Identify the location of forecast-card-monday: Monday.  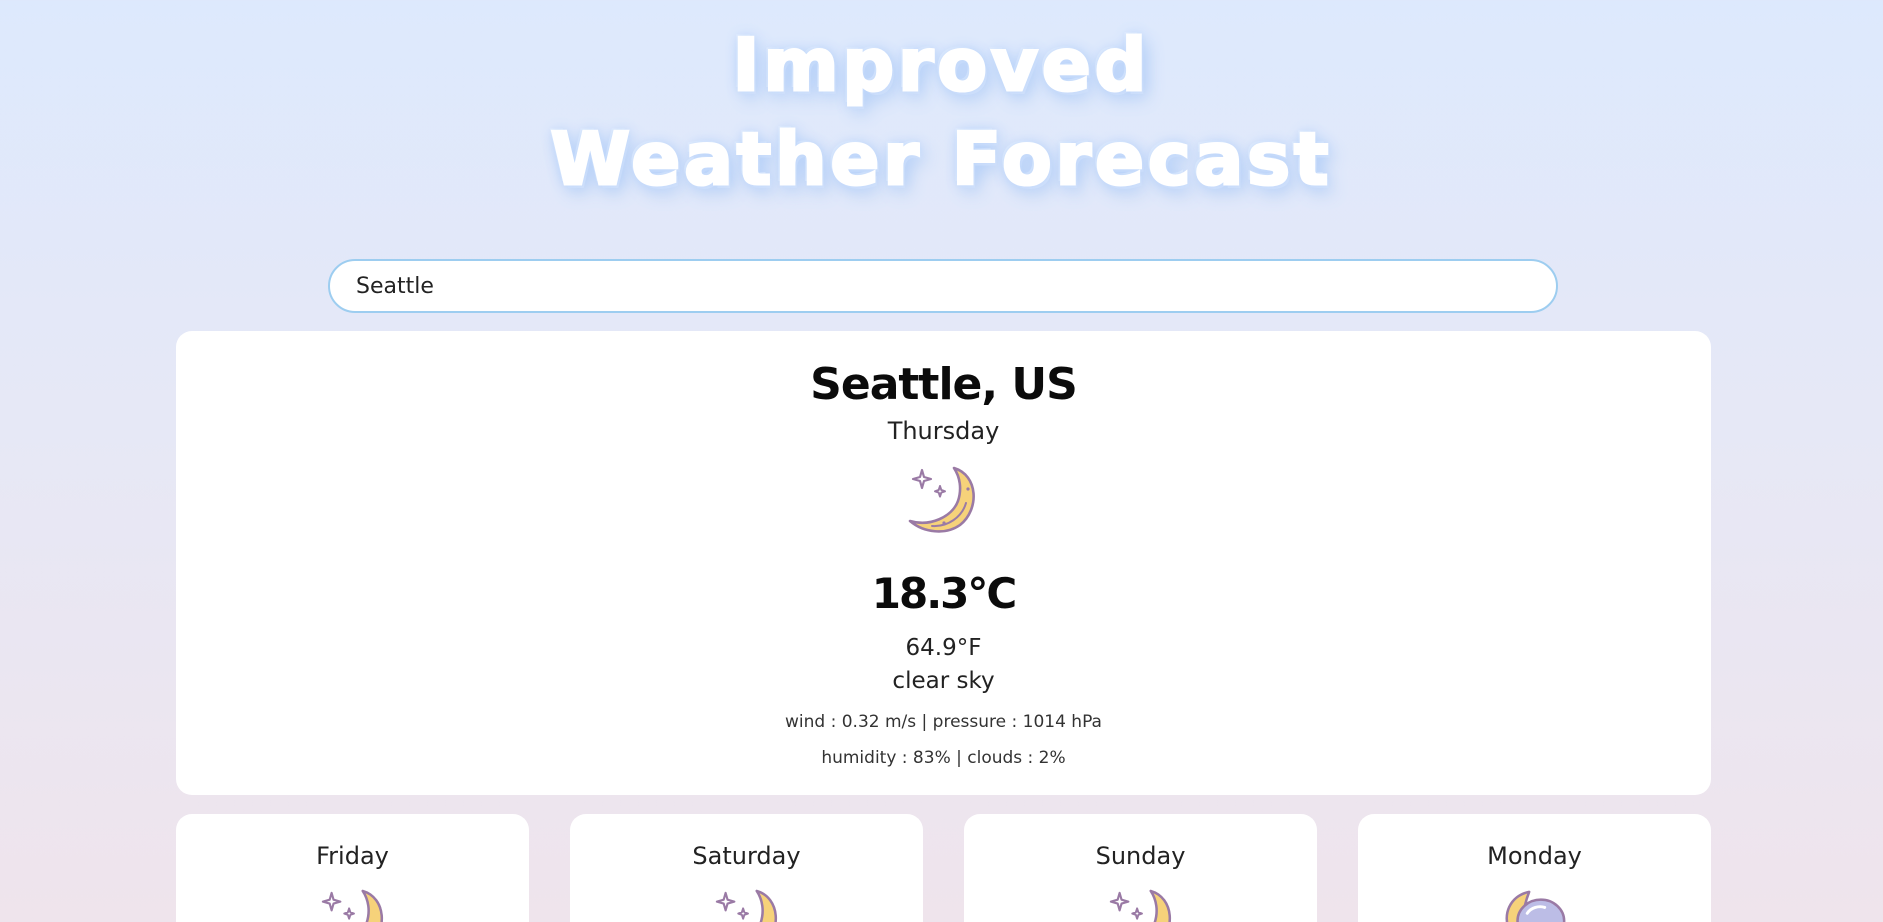
(1534, 868).